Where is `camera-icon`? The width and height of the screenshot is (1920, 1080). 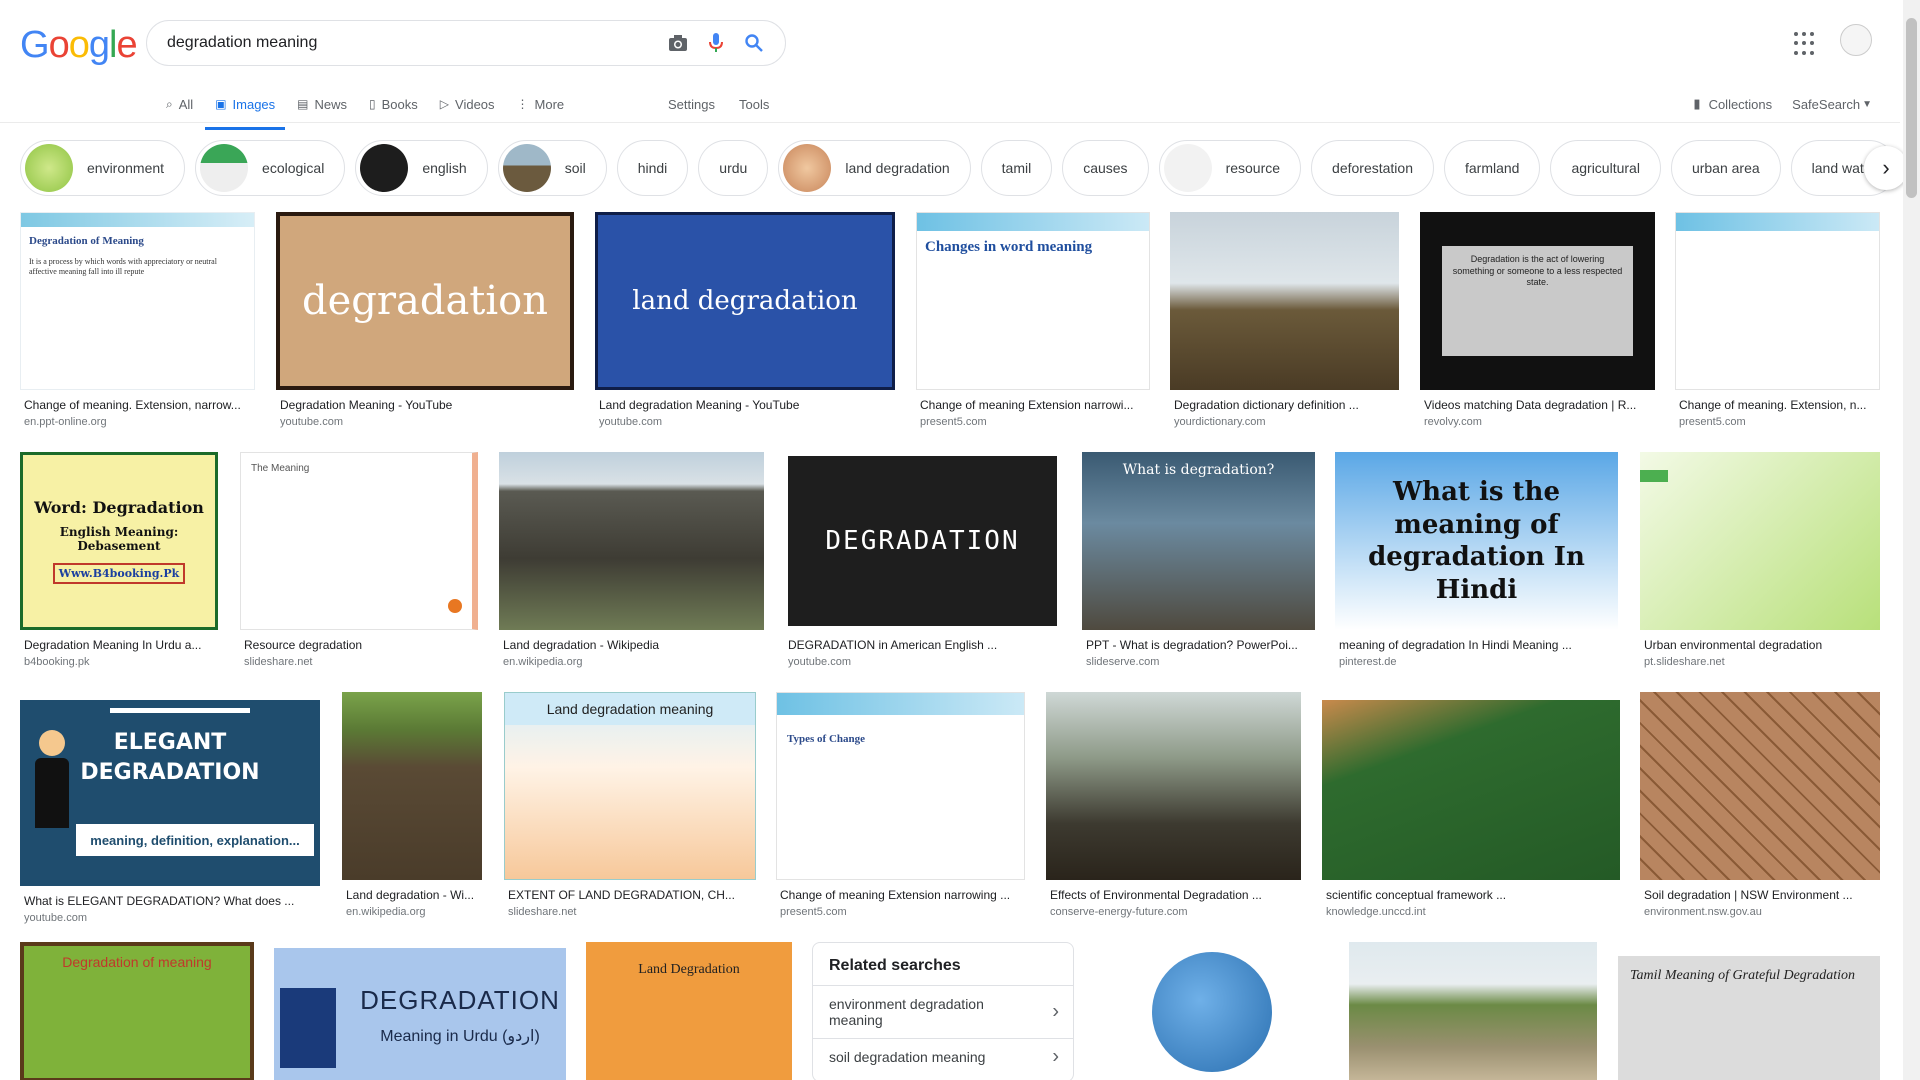
camera-icon is located at coordinates (678, 43).